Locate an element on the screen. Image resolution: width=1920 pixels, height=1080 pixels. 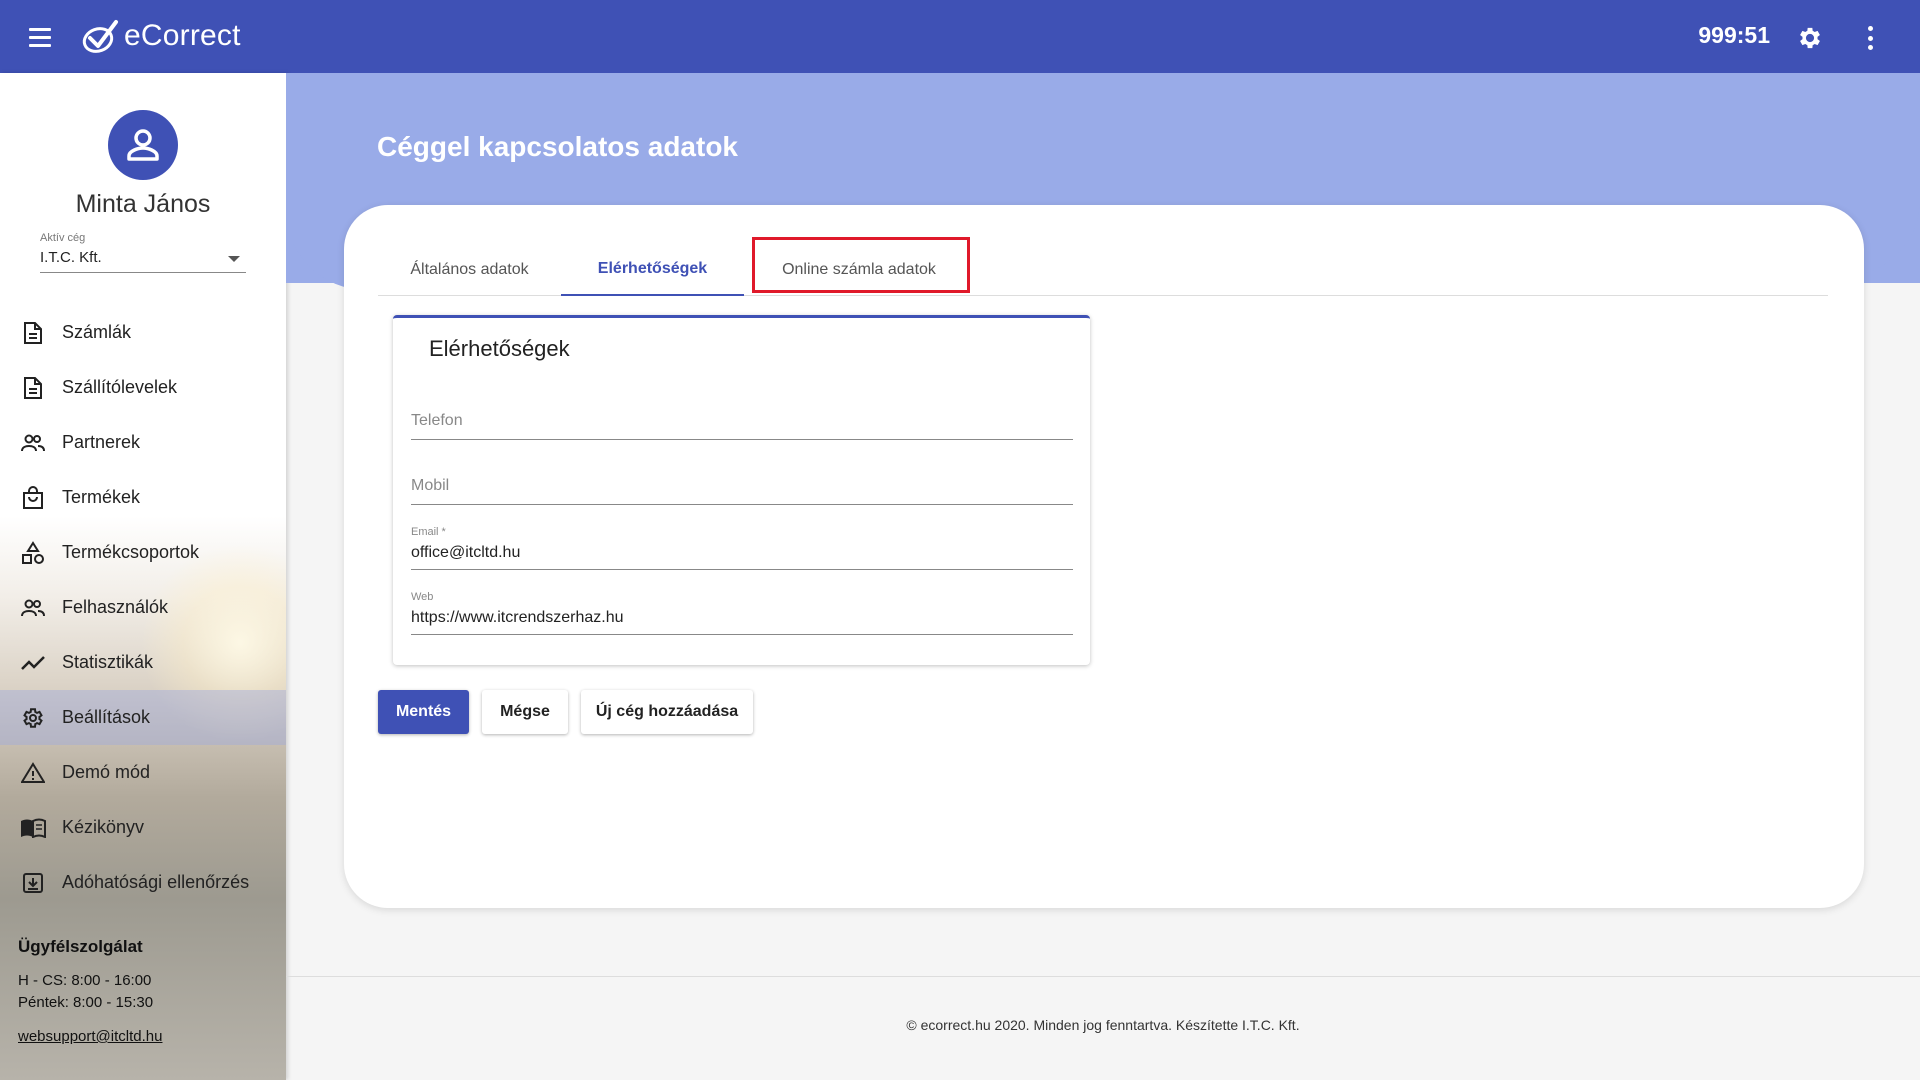
page-title: Céggel kapcsolatos adatok is located at coordinates (558, 146).